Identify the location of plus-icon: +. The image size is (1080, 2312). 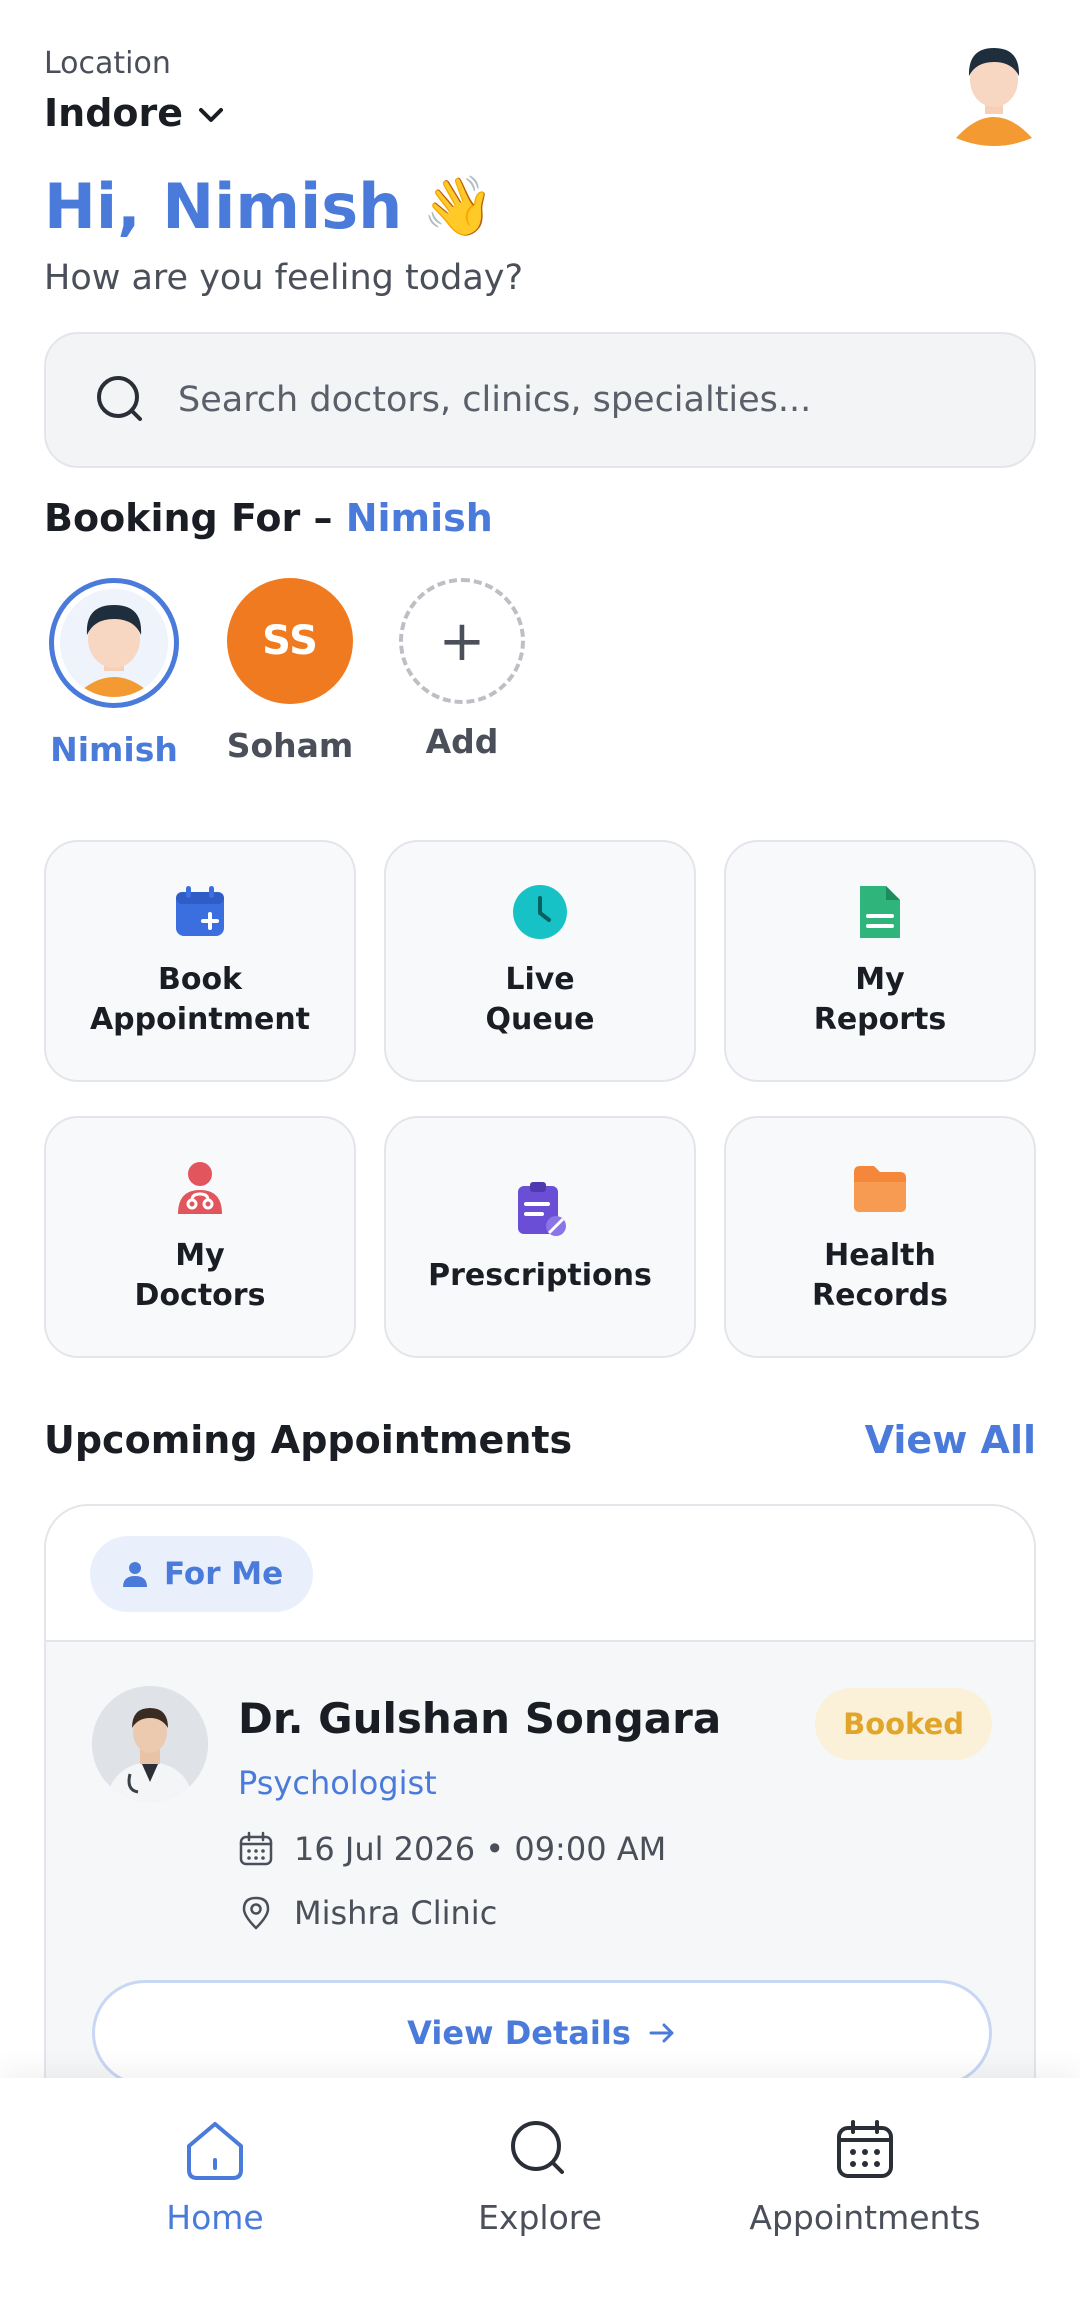
(462, 641).